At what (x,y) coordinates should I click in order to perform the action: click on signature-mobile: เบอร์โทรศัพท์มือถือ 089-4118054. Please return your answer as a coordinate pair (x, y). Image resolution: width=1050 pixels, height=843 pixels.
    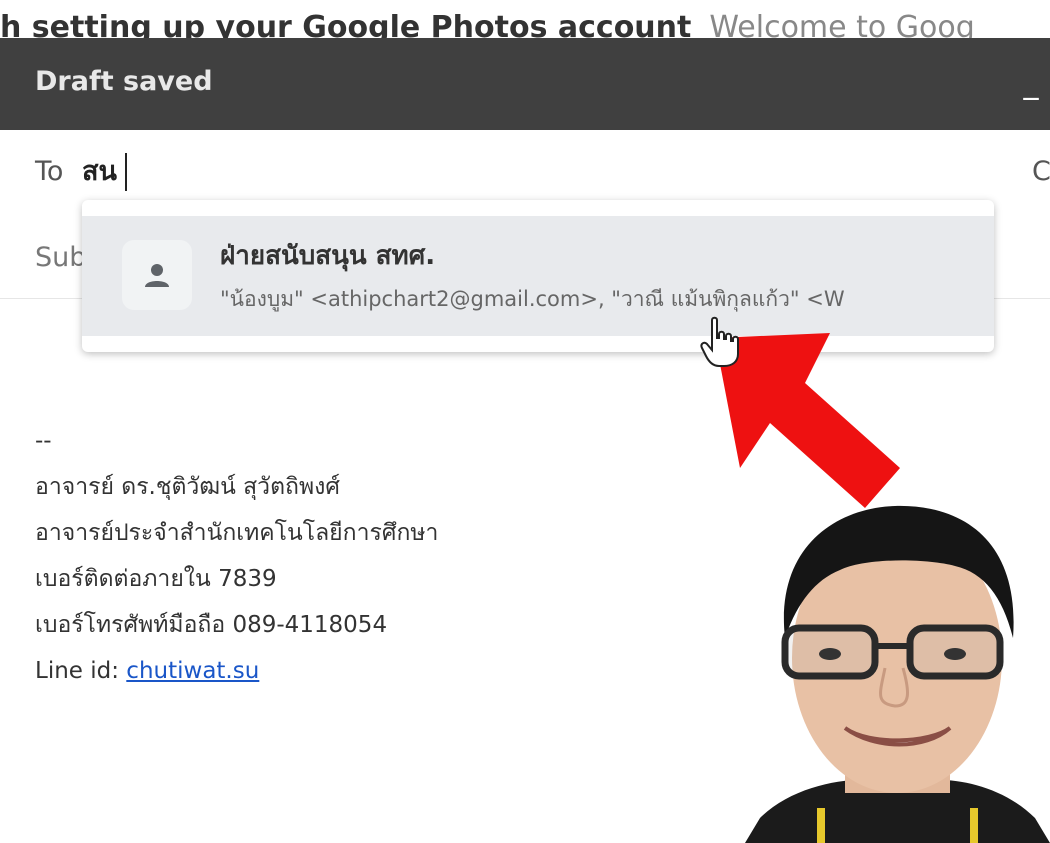
    Looking at the image, I should click on (211, 625).